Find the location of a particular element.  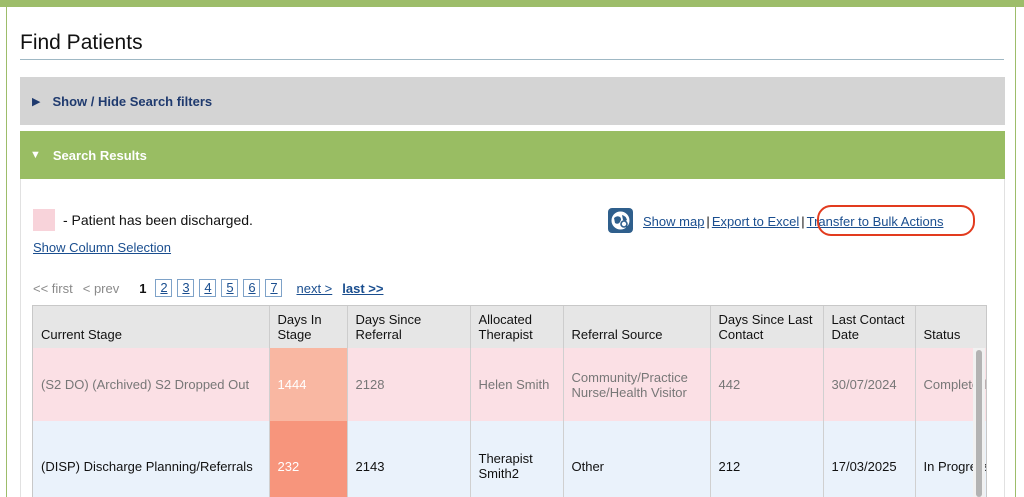

column-header-days-in-stage: Days In Stage is located at coordinates (308, 327).